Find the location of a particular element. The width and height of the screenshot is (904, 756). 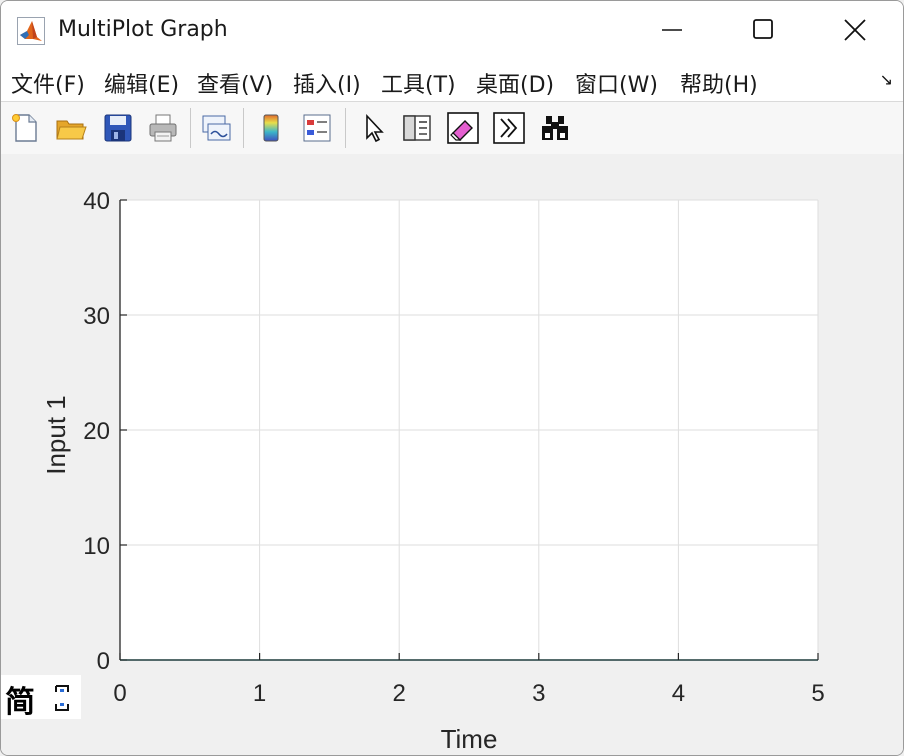

select-arrow-icon is located at coordinates (374, 128).